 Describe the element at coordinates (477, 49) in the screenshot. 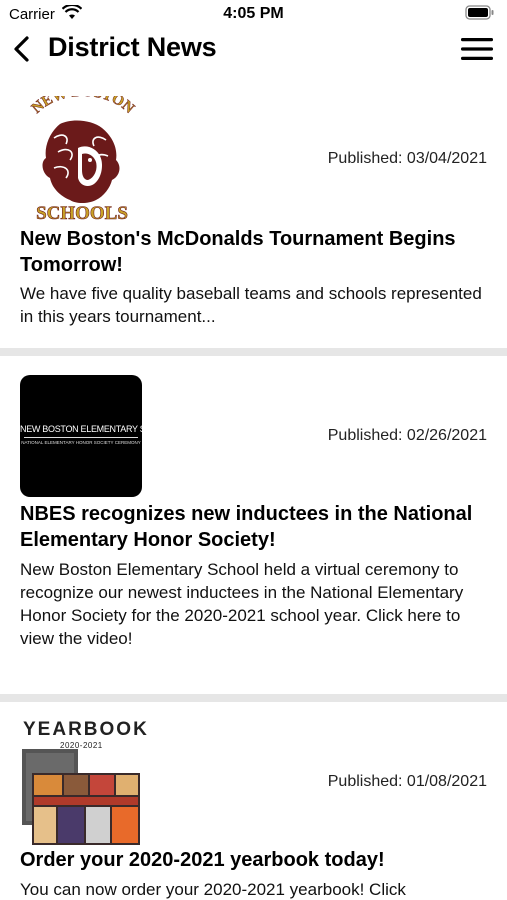

I see `hamburger-menu-icon` at that location.